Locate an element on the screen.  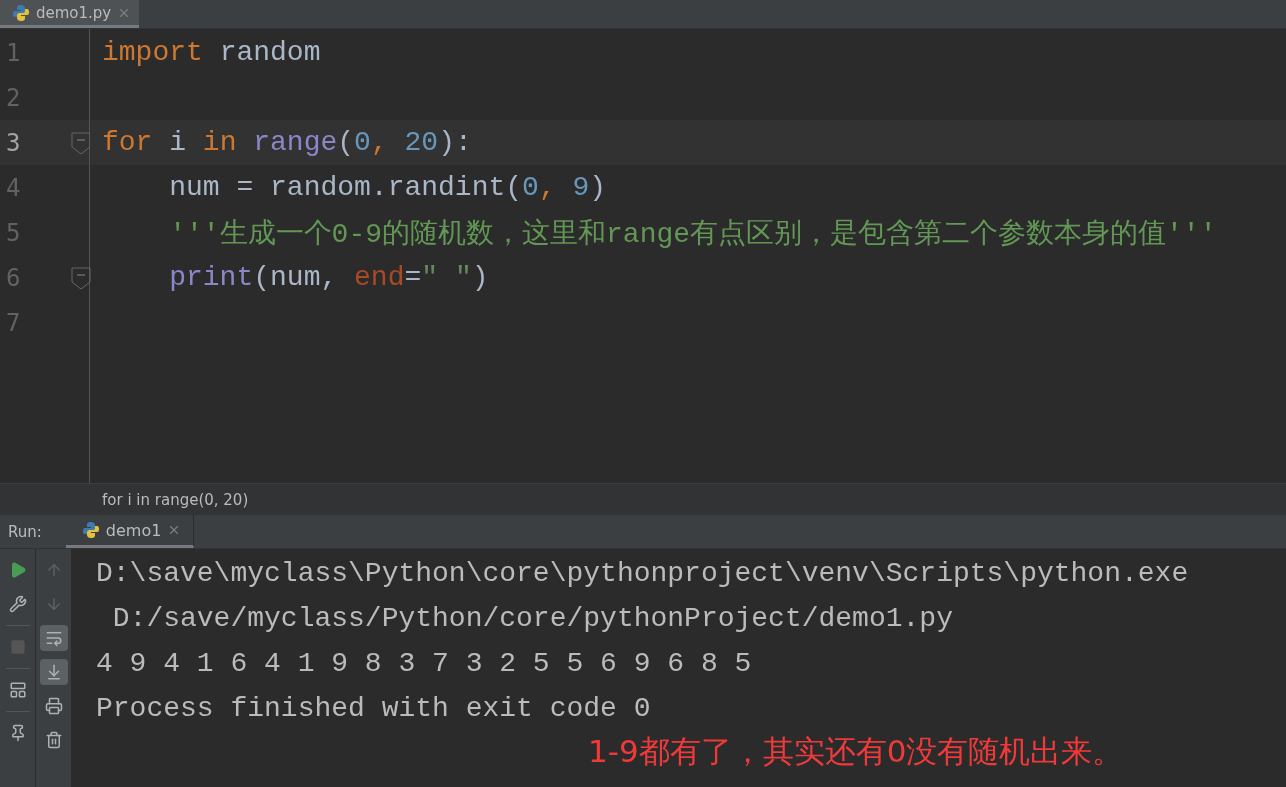
layout-icon is located at coordinates (17, 690).